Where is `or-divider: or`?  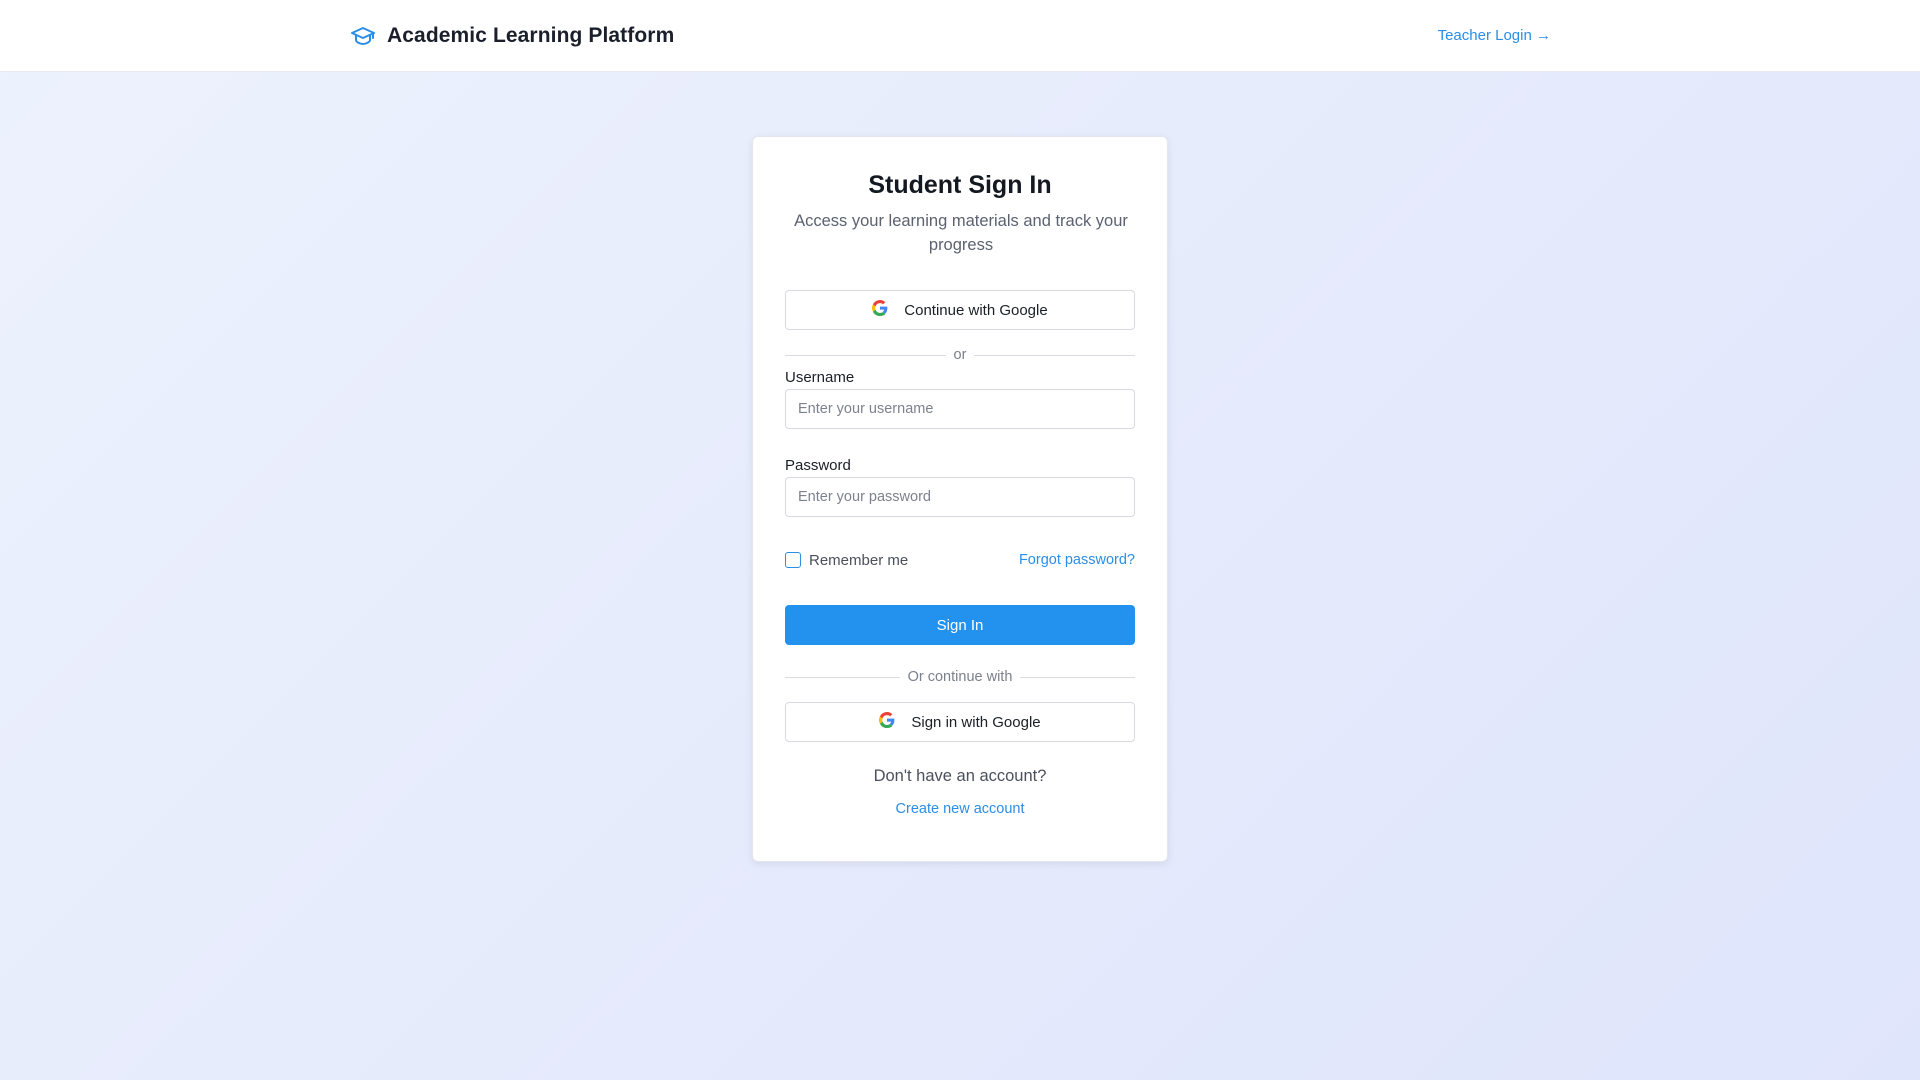
or-divider: or is located at coordinates (960, 355).